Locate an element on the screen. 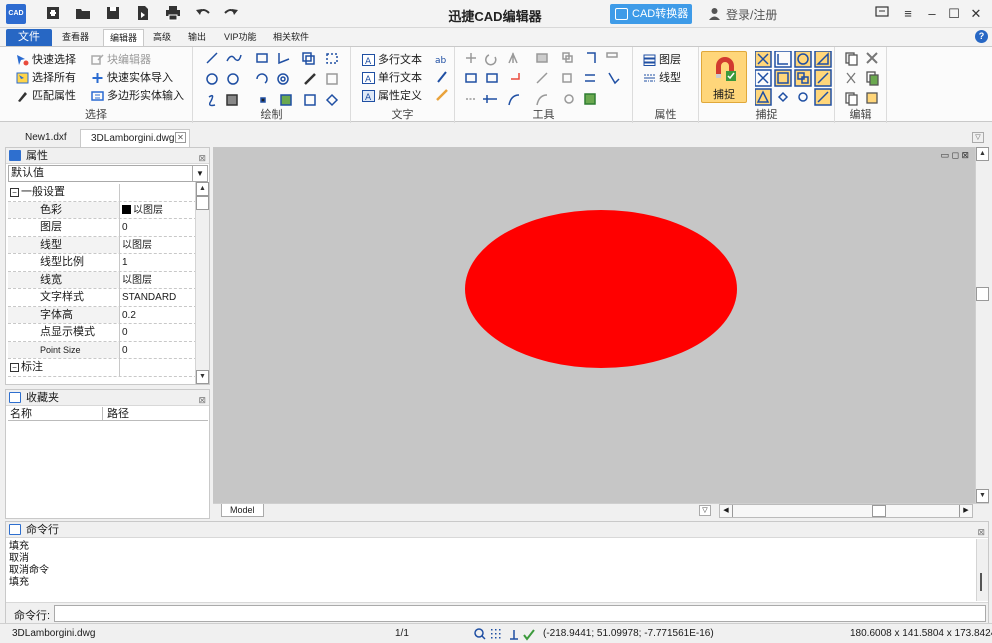  scroll-right-icon: ▶ is located at coordinates (965, 511).